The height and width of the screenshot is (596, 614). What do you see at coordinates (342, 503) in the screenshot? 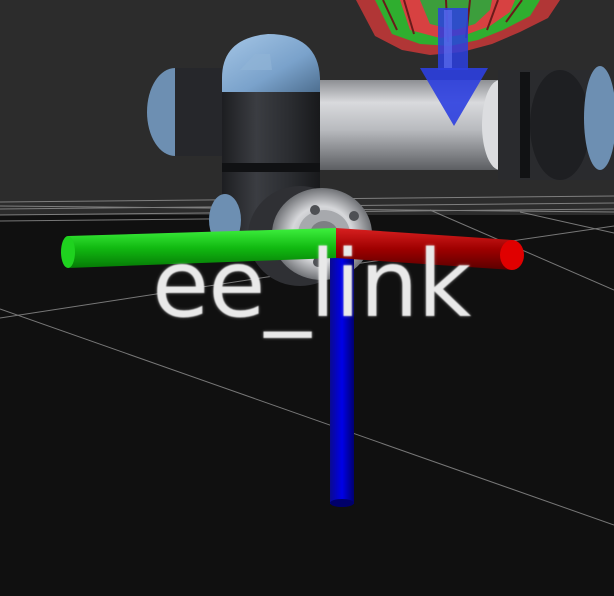
I see `z-axis-tip` at bounding box center [342, 503].